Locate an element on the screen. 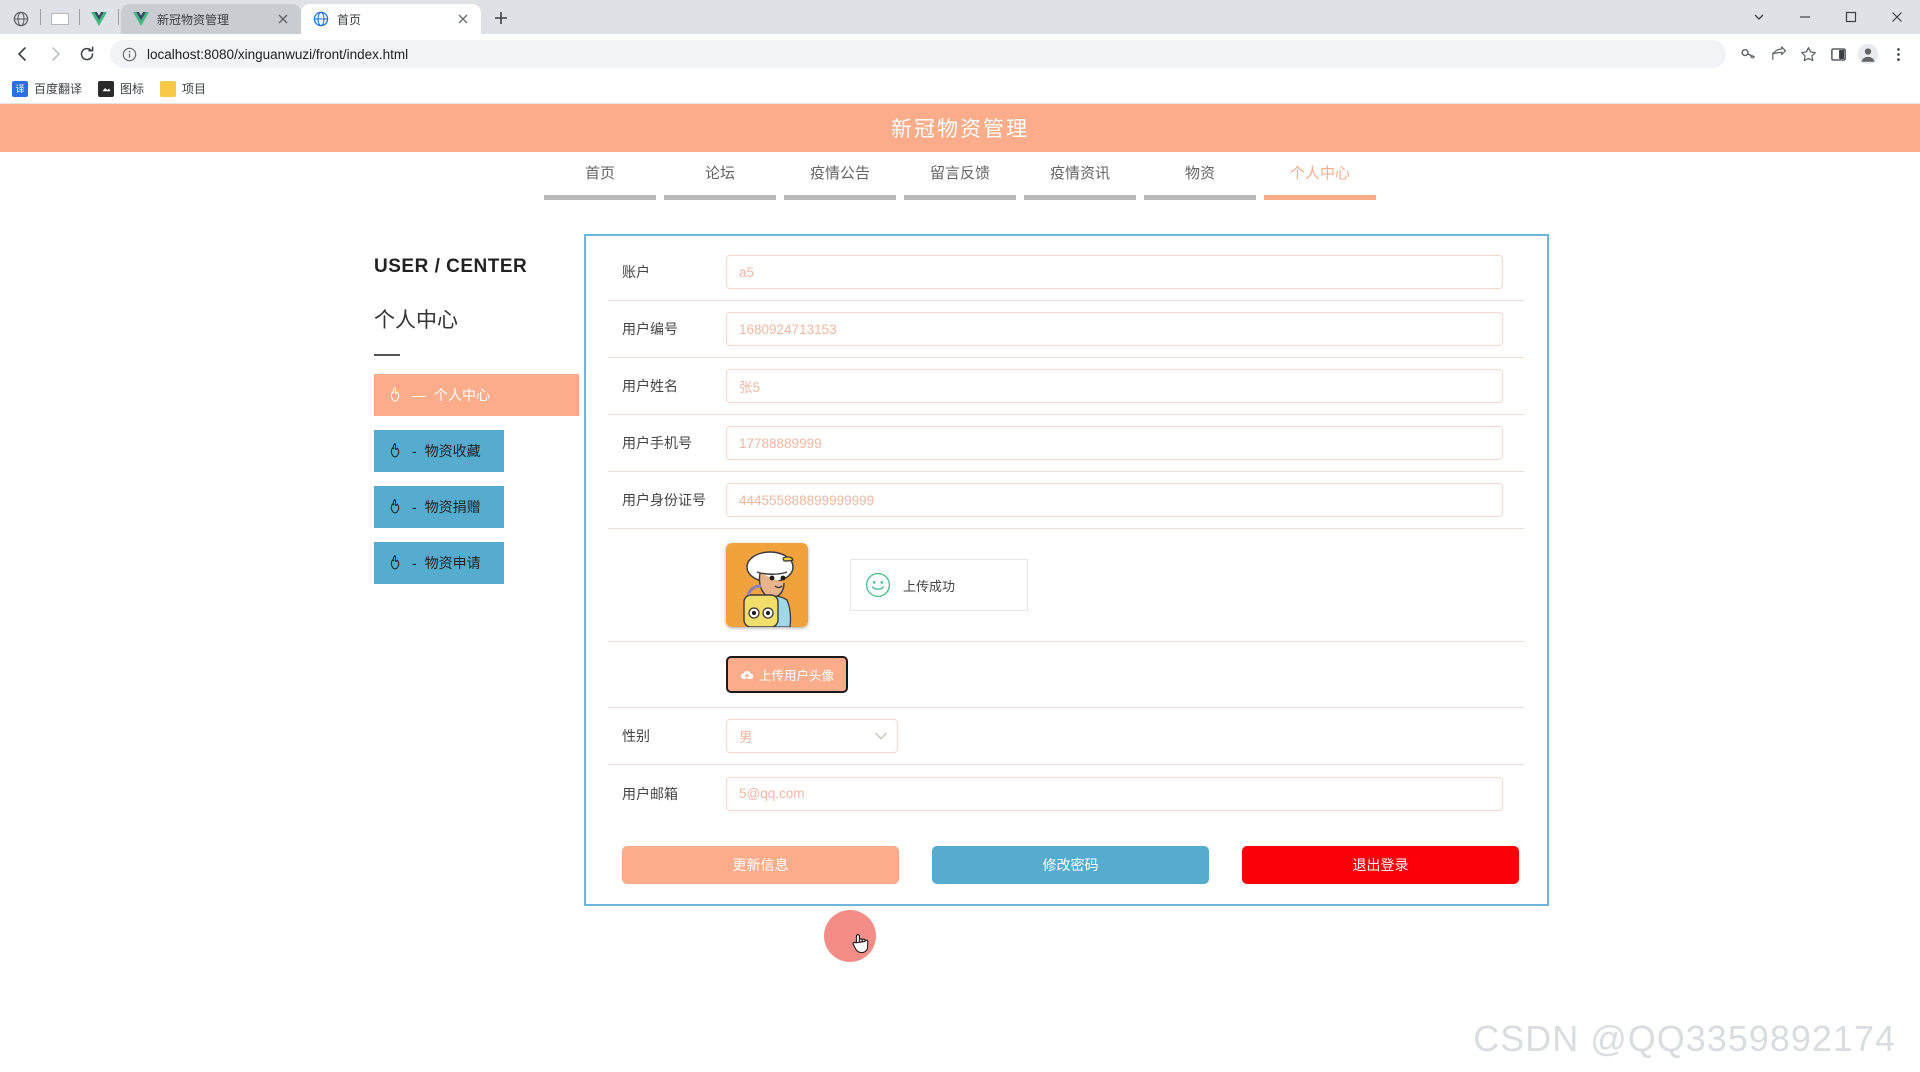 Image resolution: width=1920 pixels, height=1072 pixels. forward-button is located at coordinates (55, 54).